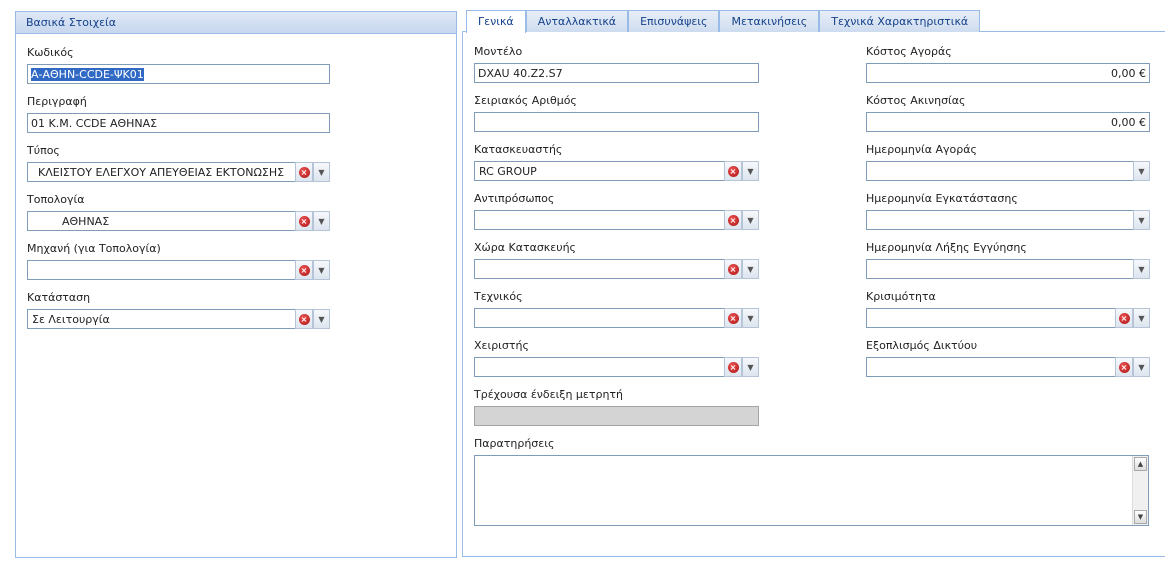 This screenshot has height=568, width=1165. I want to click on manufacturer-label: Κατασκευαστής, so click(518, 149).